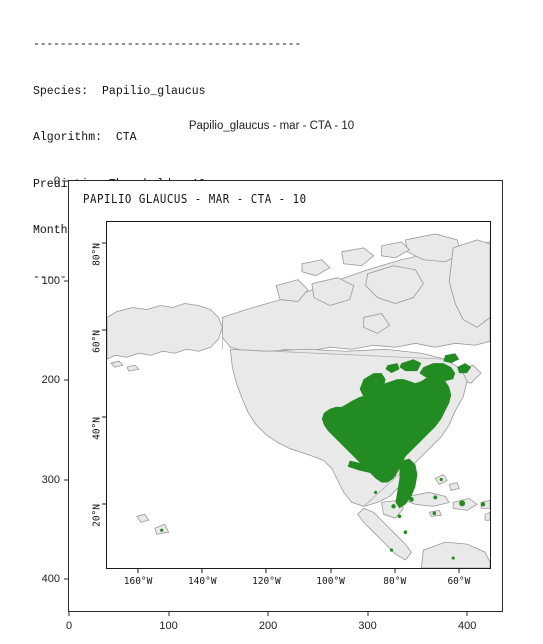 The width and height of the screenshot is (543, 644). What do you see at coordinates (271, 126) in the screenshot?
I see `figure-title: Papilio_glaucus - mar - CTA - 10` at bounding box center [271, 126].